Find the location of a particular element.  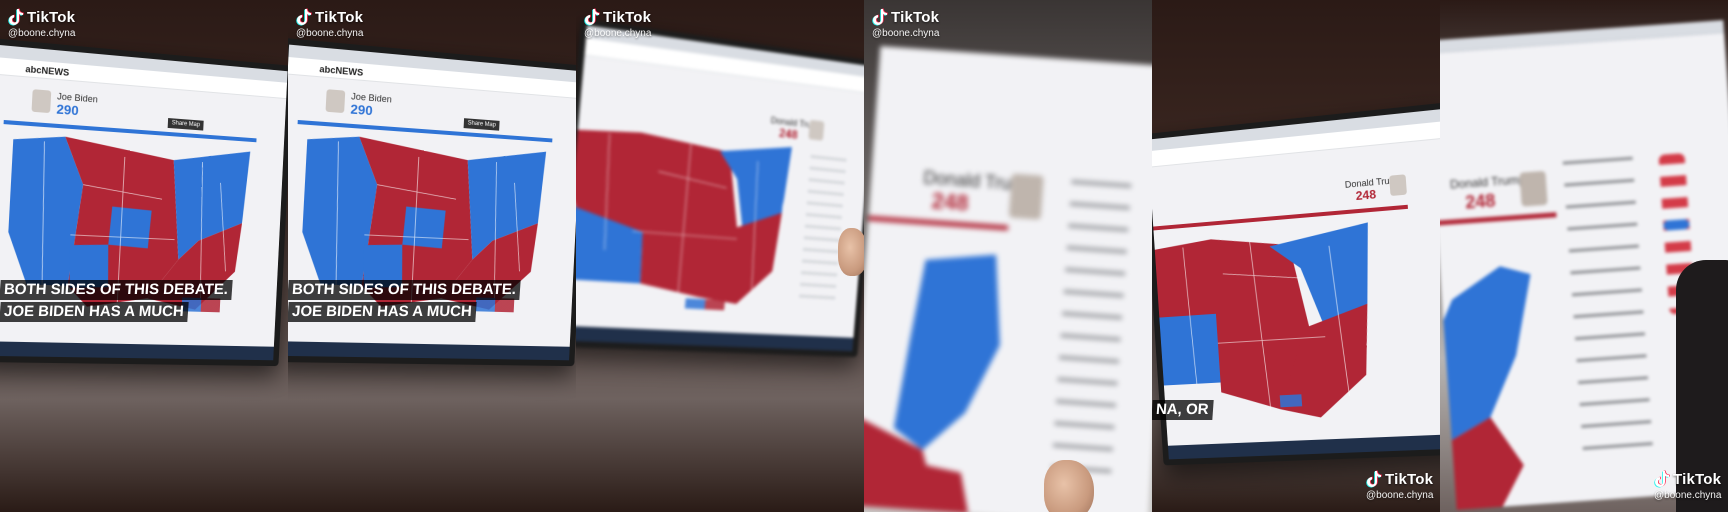

electoral-map is located at coordinates (684, 215).